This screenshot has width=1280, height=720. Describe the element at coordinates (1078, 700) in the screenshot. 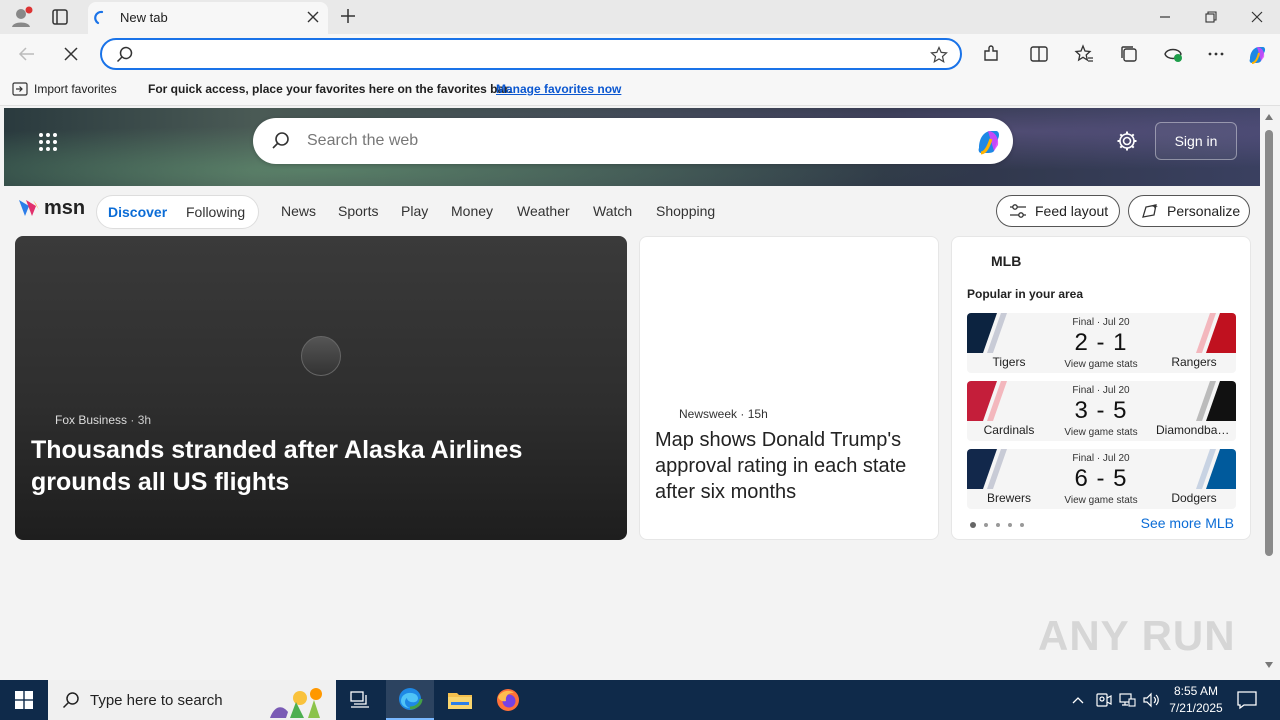

I see `show-hidden-icons-chevron-icon` at that location.